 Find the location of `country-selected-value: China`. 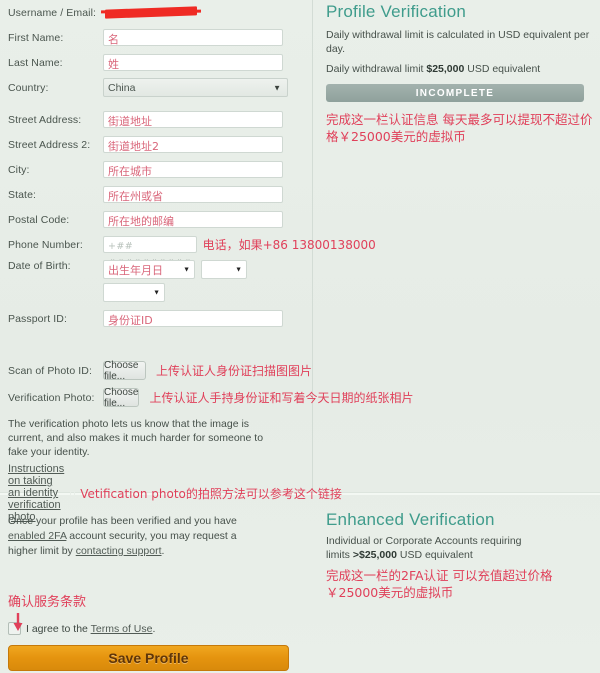

country-selected-value: China is located at coordinates (122, 87).